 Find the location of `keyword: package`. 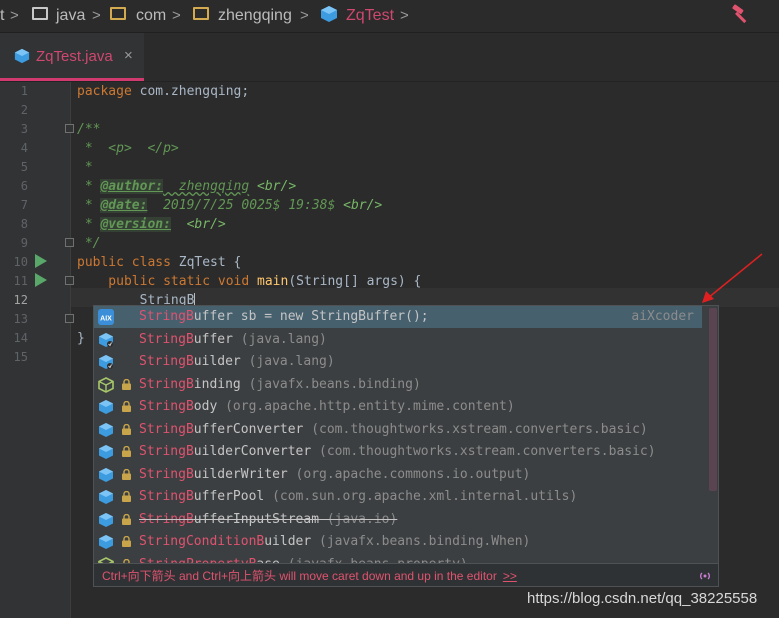

keyword: package is located at coordinates (104, 91).